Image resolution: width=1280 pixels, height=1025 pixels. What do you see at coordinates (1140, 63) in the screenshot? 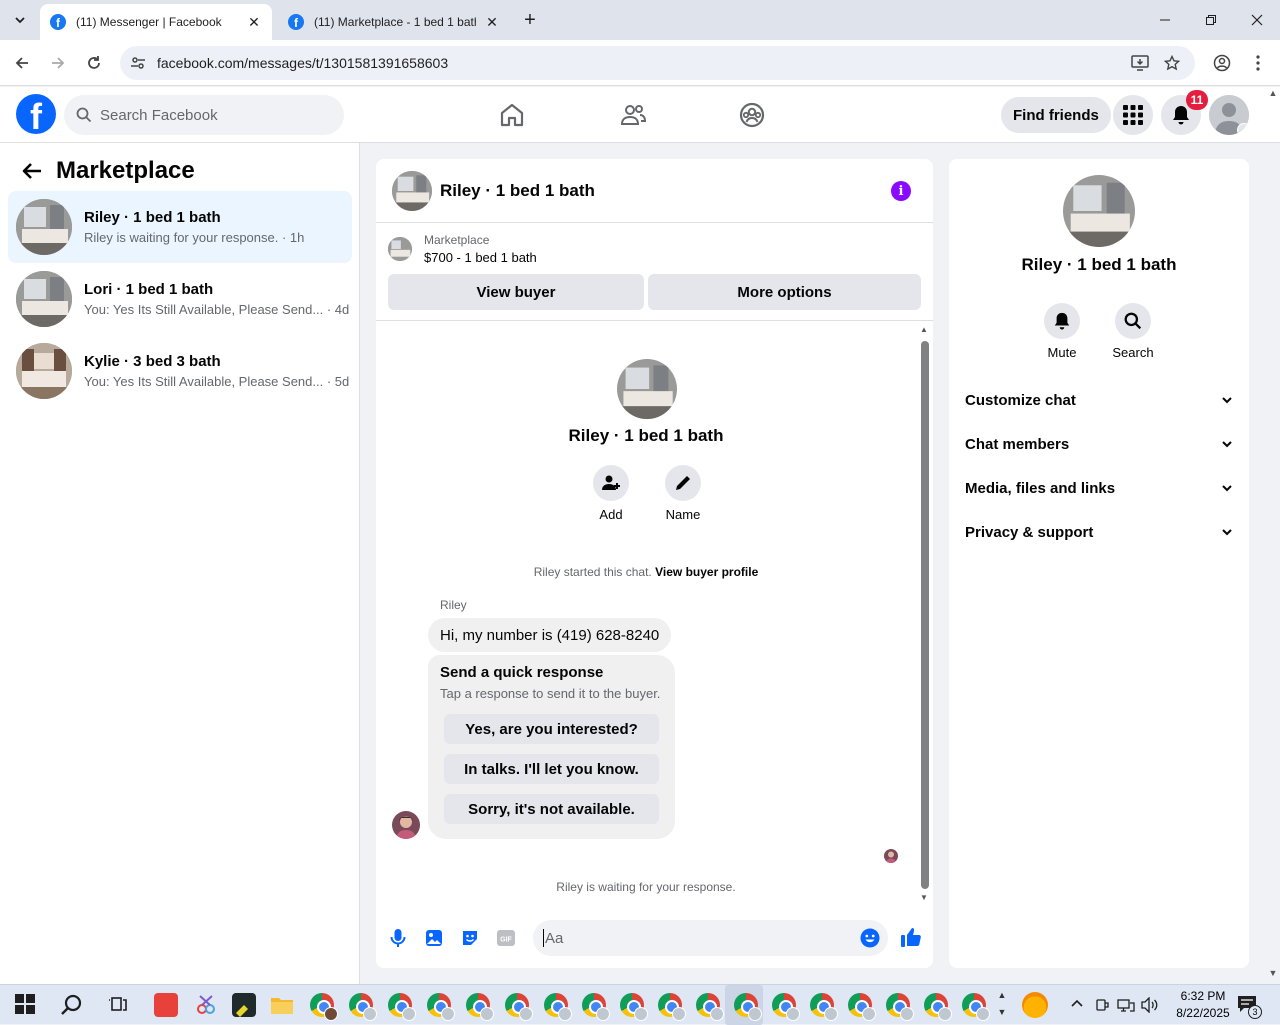
I see `install-app-icon` at bounding box center [1140, 63].